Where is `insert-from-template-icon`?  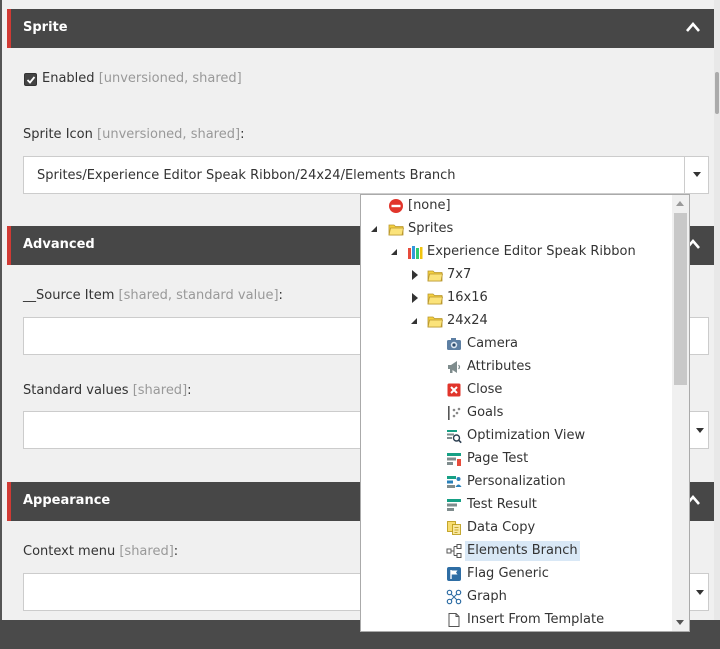
insert-from-template-icon is located at coordinates (454, 620).